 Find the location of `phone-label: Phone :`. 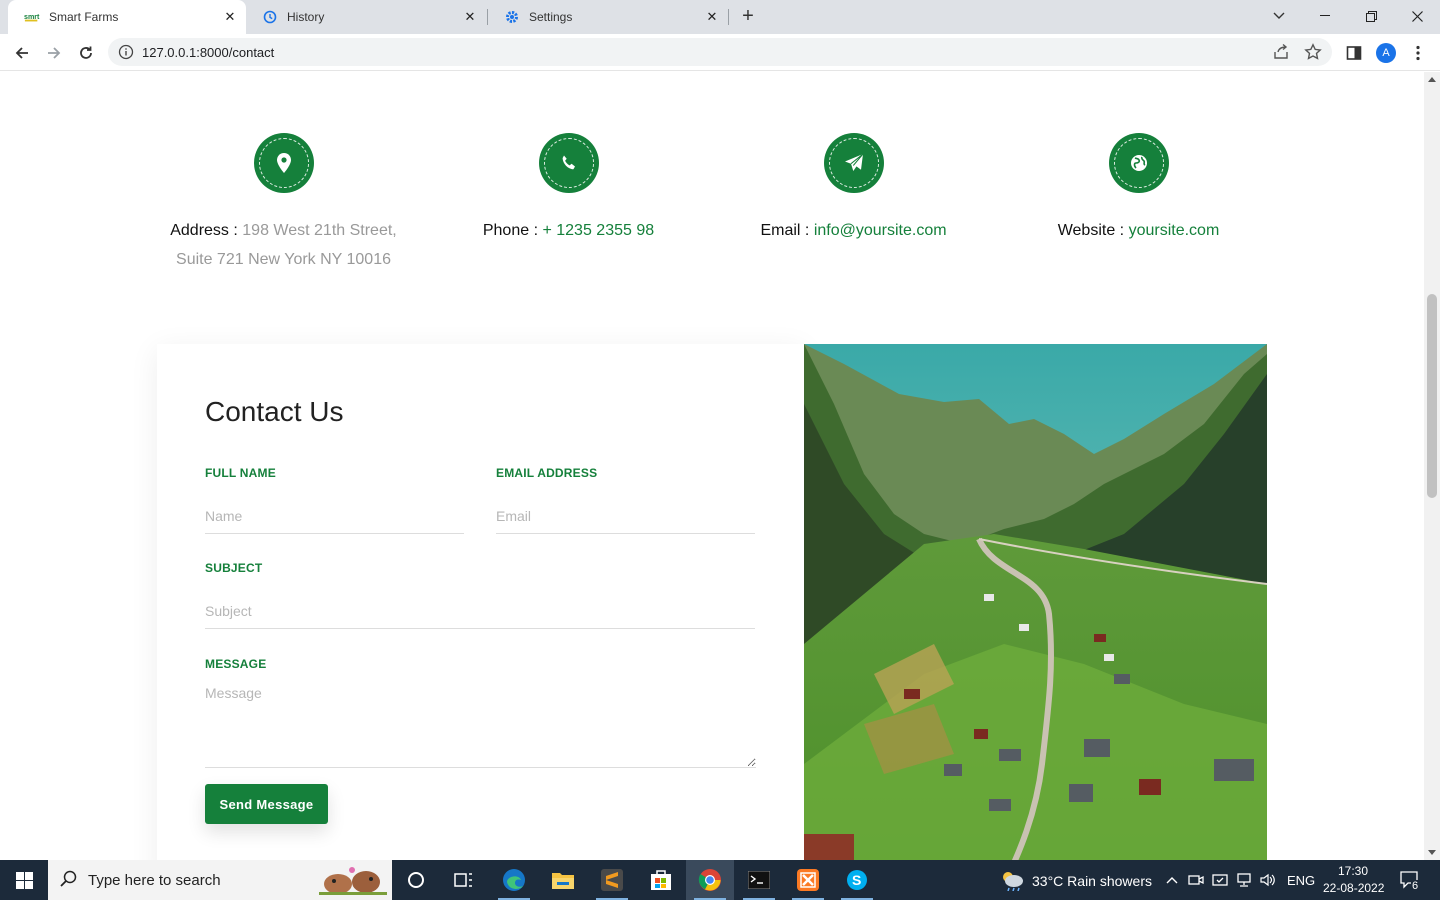

phone-label: Phone : is located at coordinates (510, 230).